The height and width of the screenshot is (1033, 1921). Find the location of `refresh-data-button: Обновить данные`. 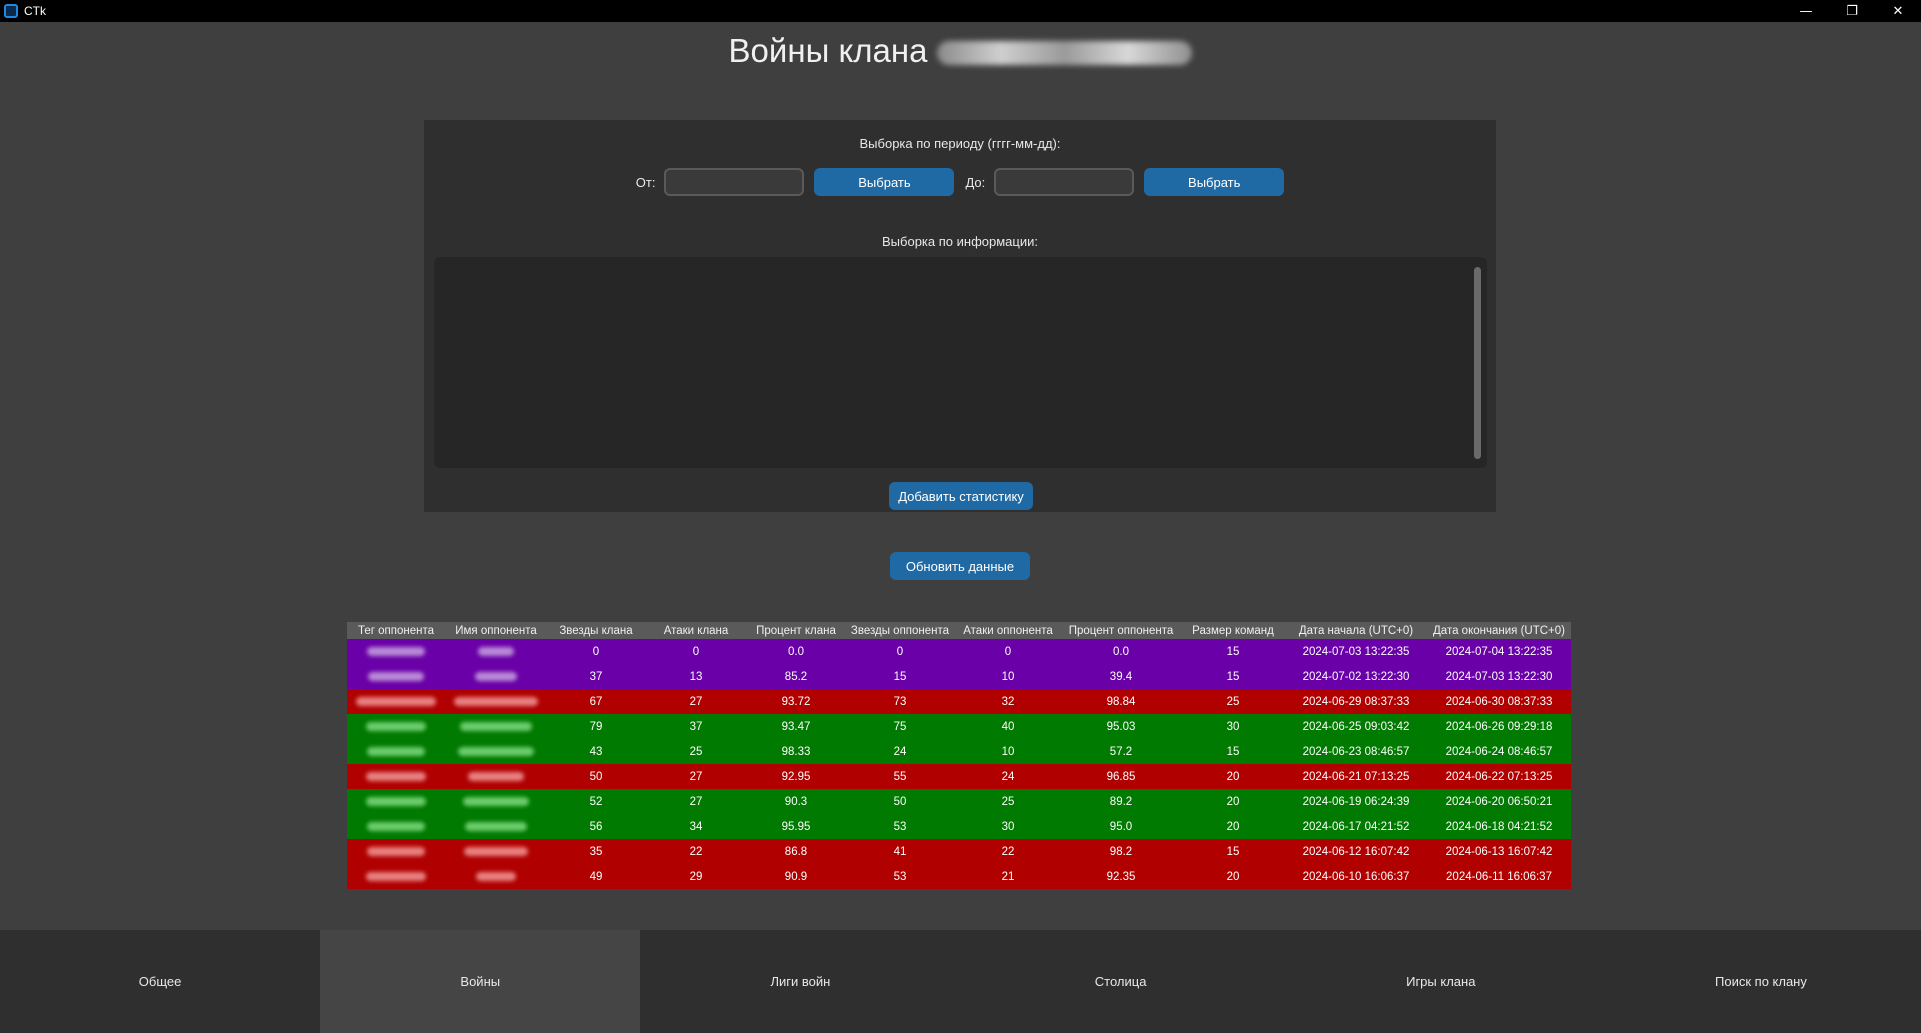

refresh-data-button: Обновить данные is located at coordinates (960, 566).